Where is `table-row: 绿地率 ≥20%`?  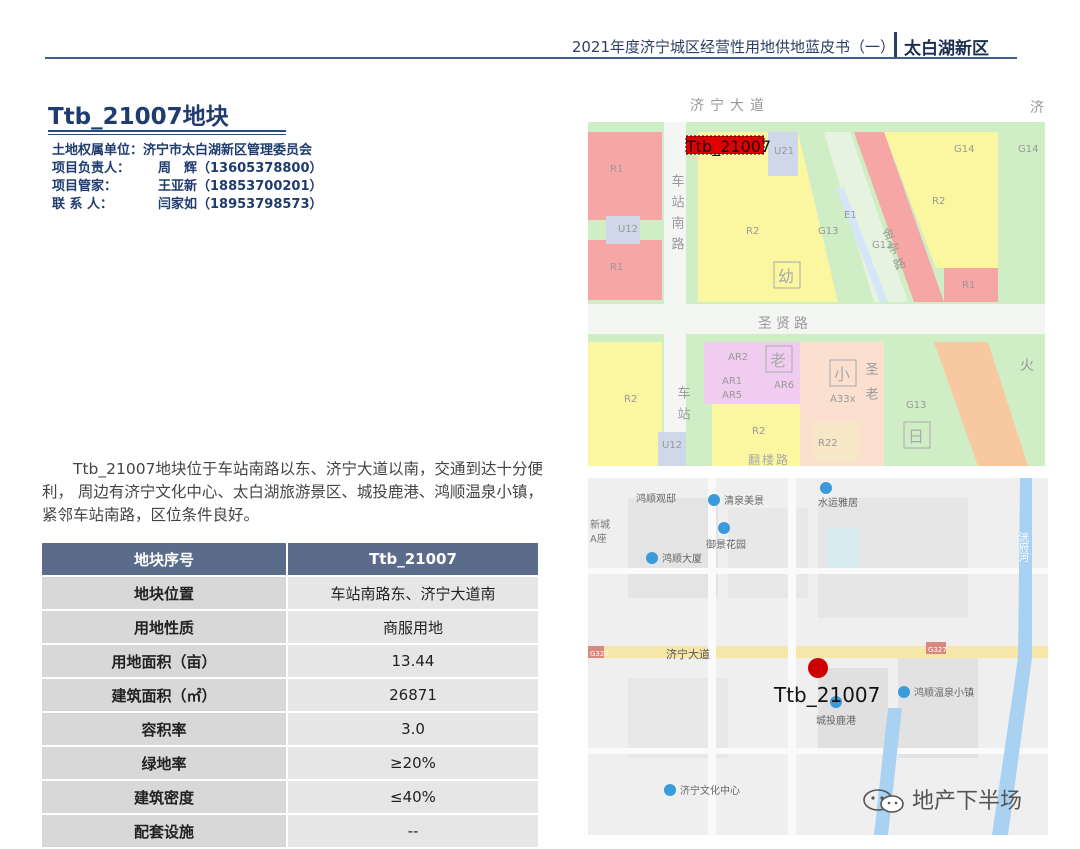 table-row: 绿地率 ≥20% is located at coordinates (290, 763).